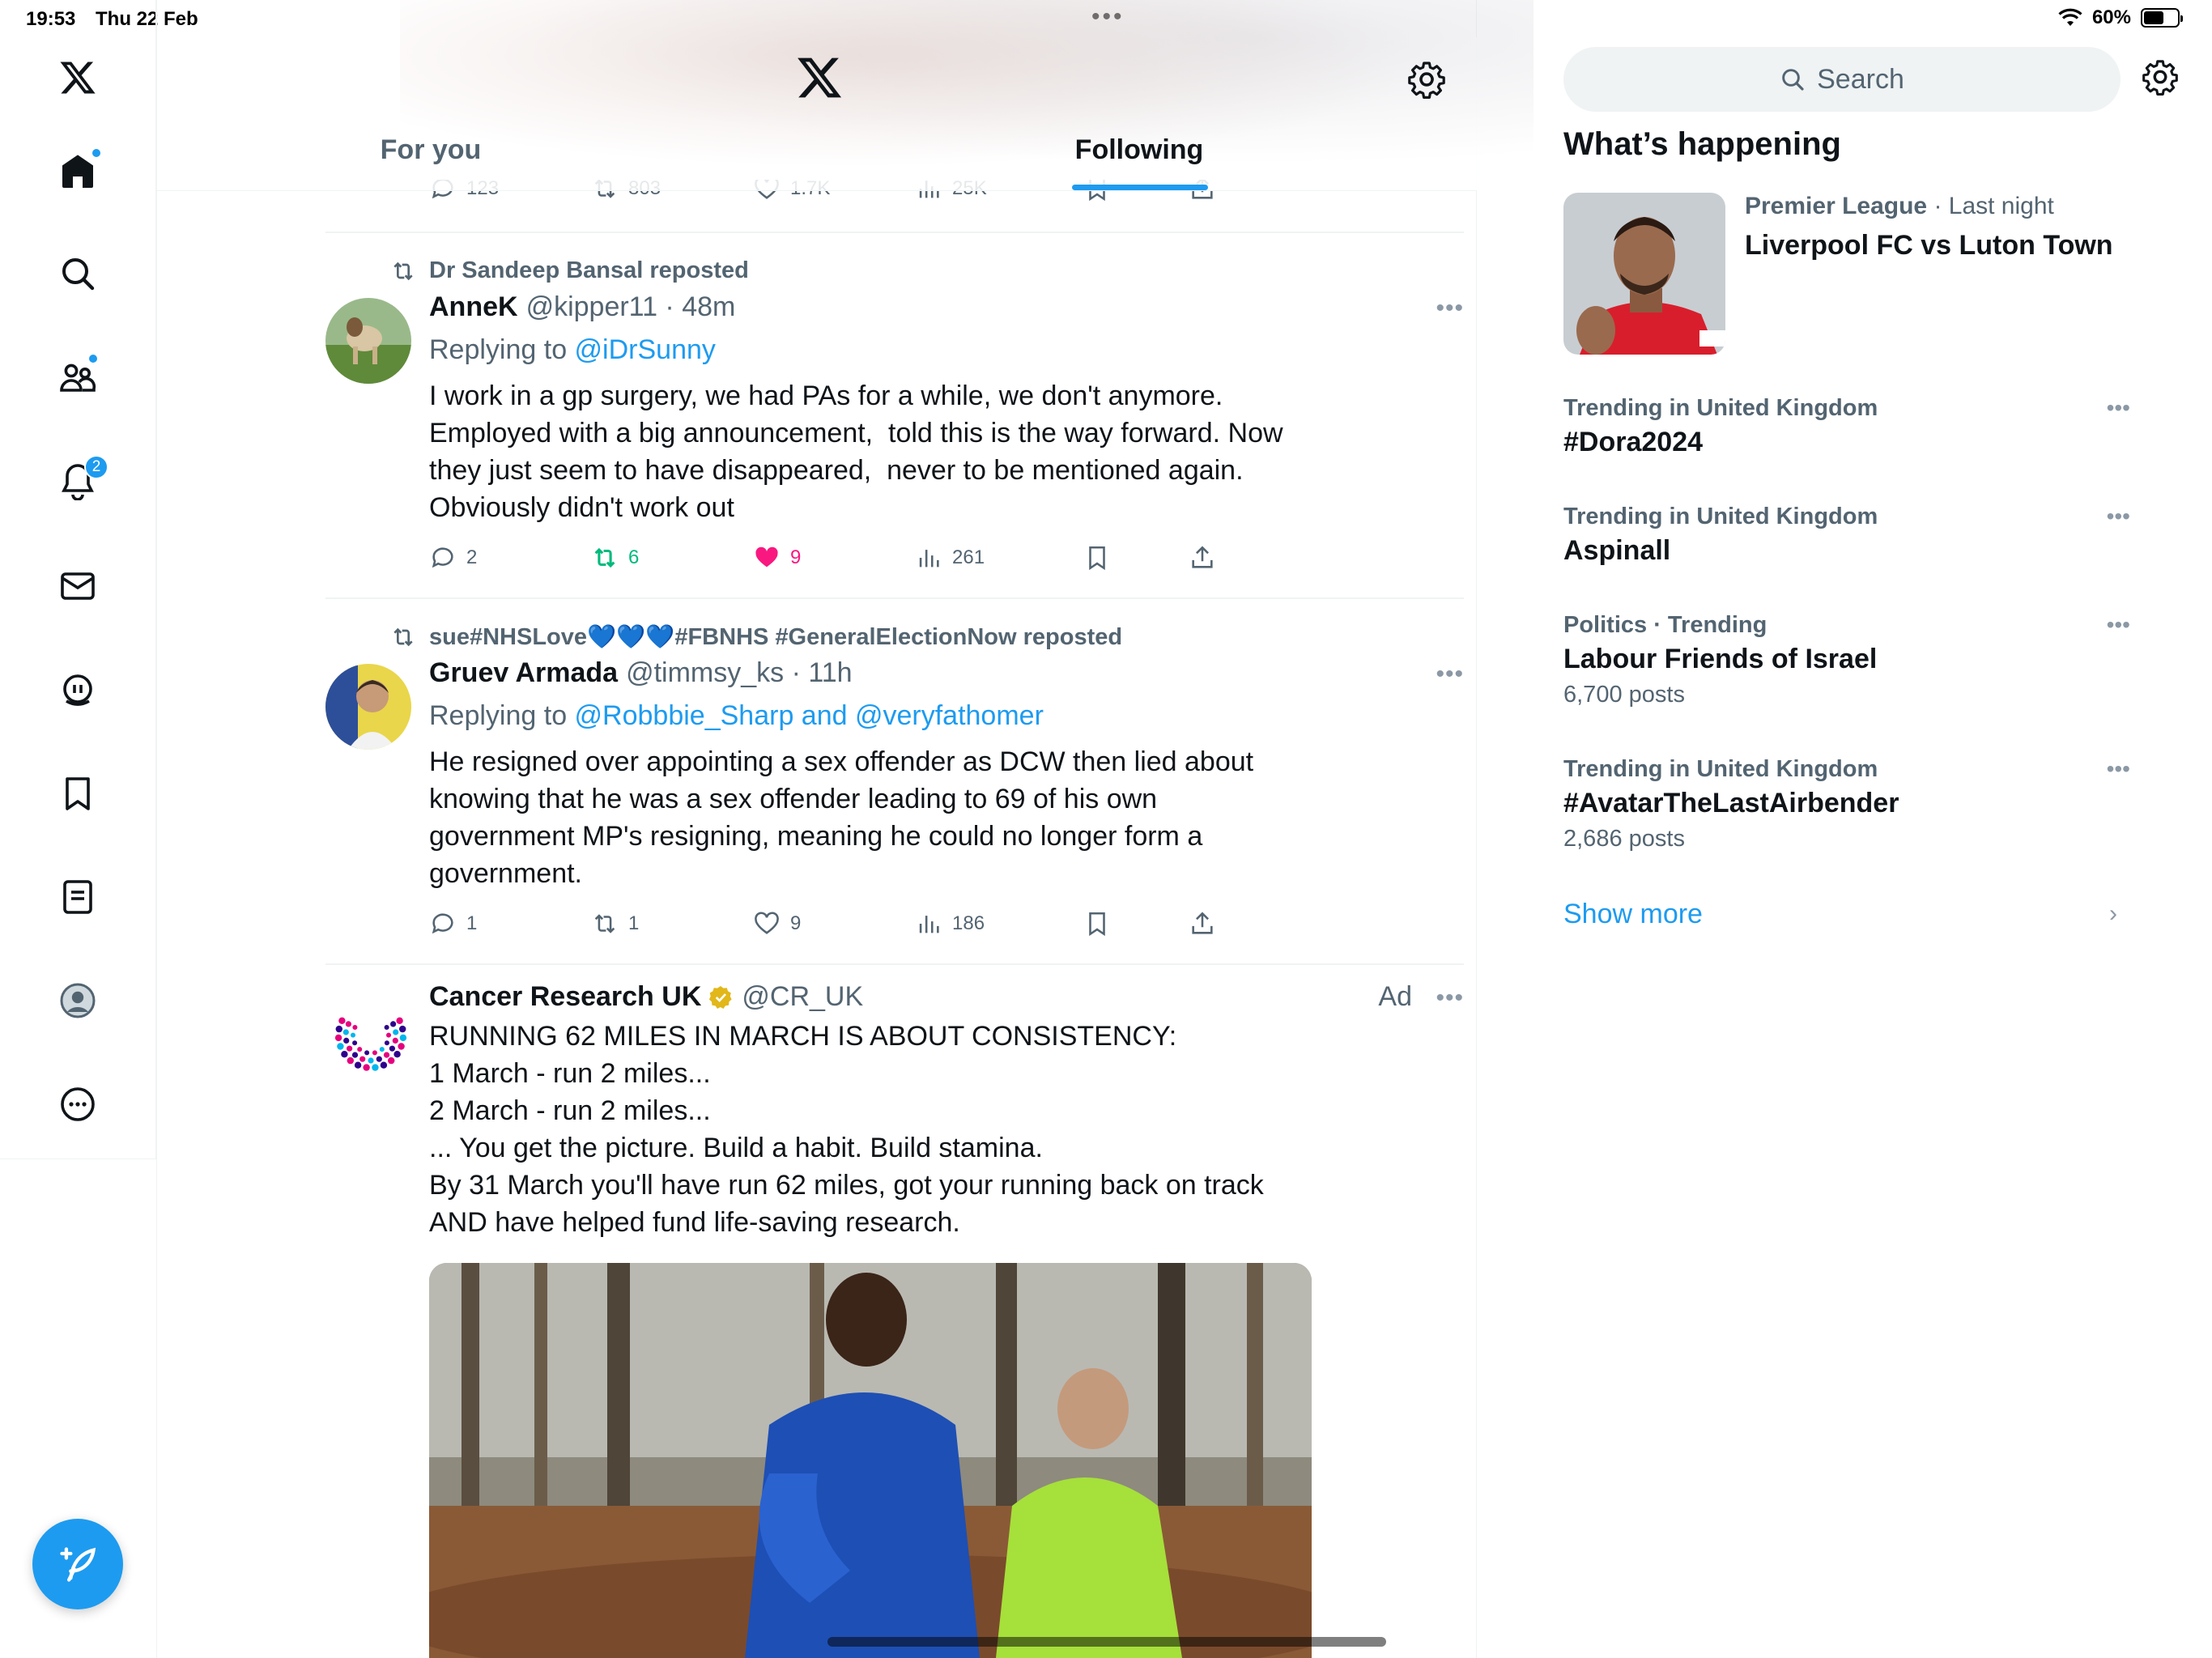 The width and height of the screenshot is (2212, 1658). Describe the element at coordinates (1624, 695) in the screenshot. I see `trend-post-count: 6,700 posts` at that location.